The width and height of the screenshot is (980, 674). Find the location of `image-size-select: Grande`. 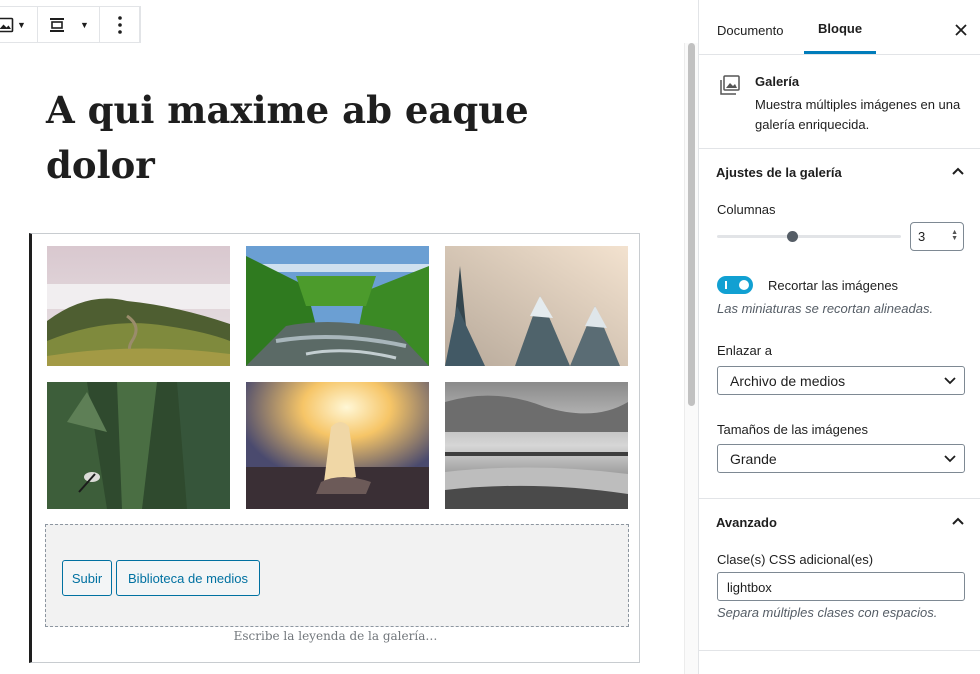

image-size-select: Grande is located at coordinates (841, 458).